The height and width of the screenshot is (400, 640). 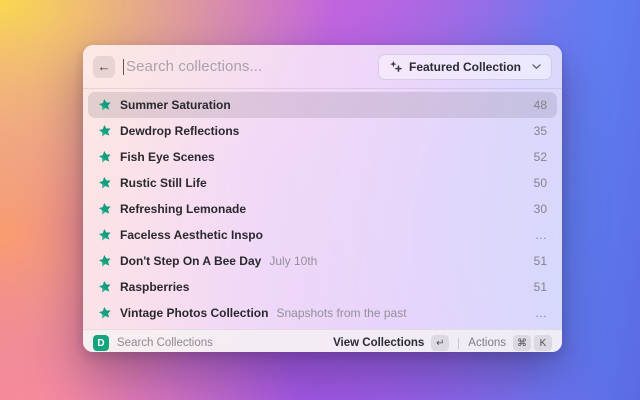 What do you see at coordinates (101, 343) in the screenshot?
I see `app-logo-icon: D` at bounding box center [101, 343].